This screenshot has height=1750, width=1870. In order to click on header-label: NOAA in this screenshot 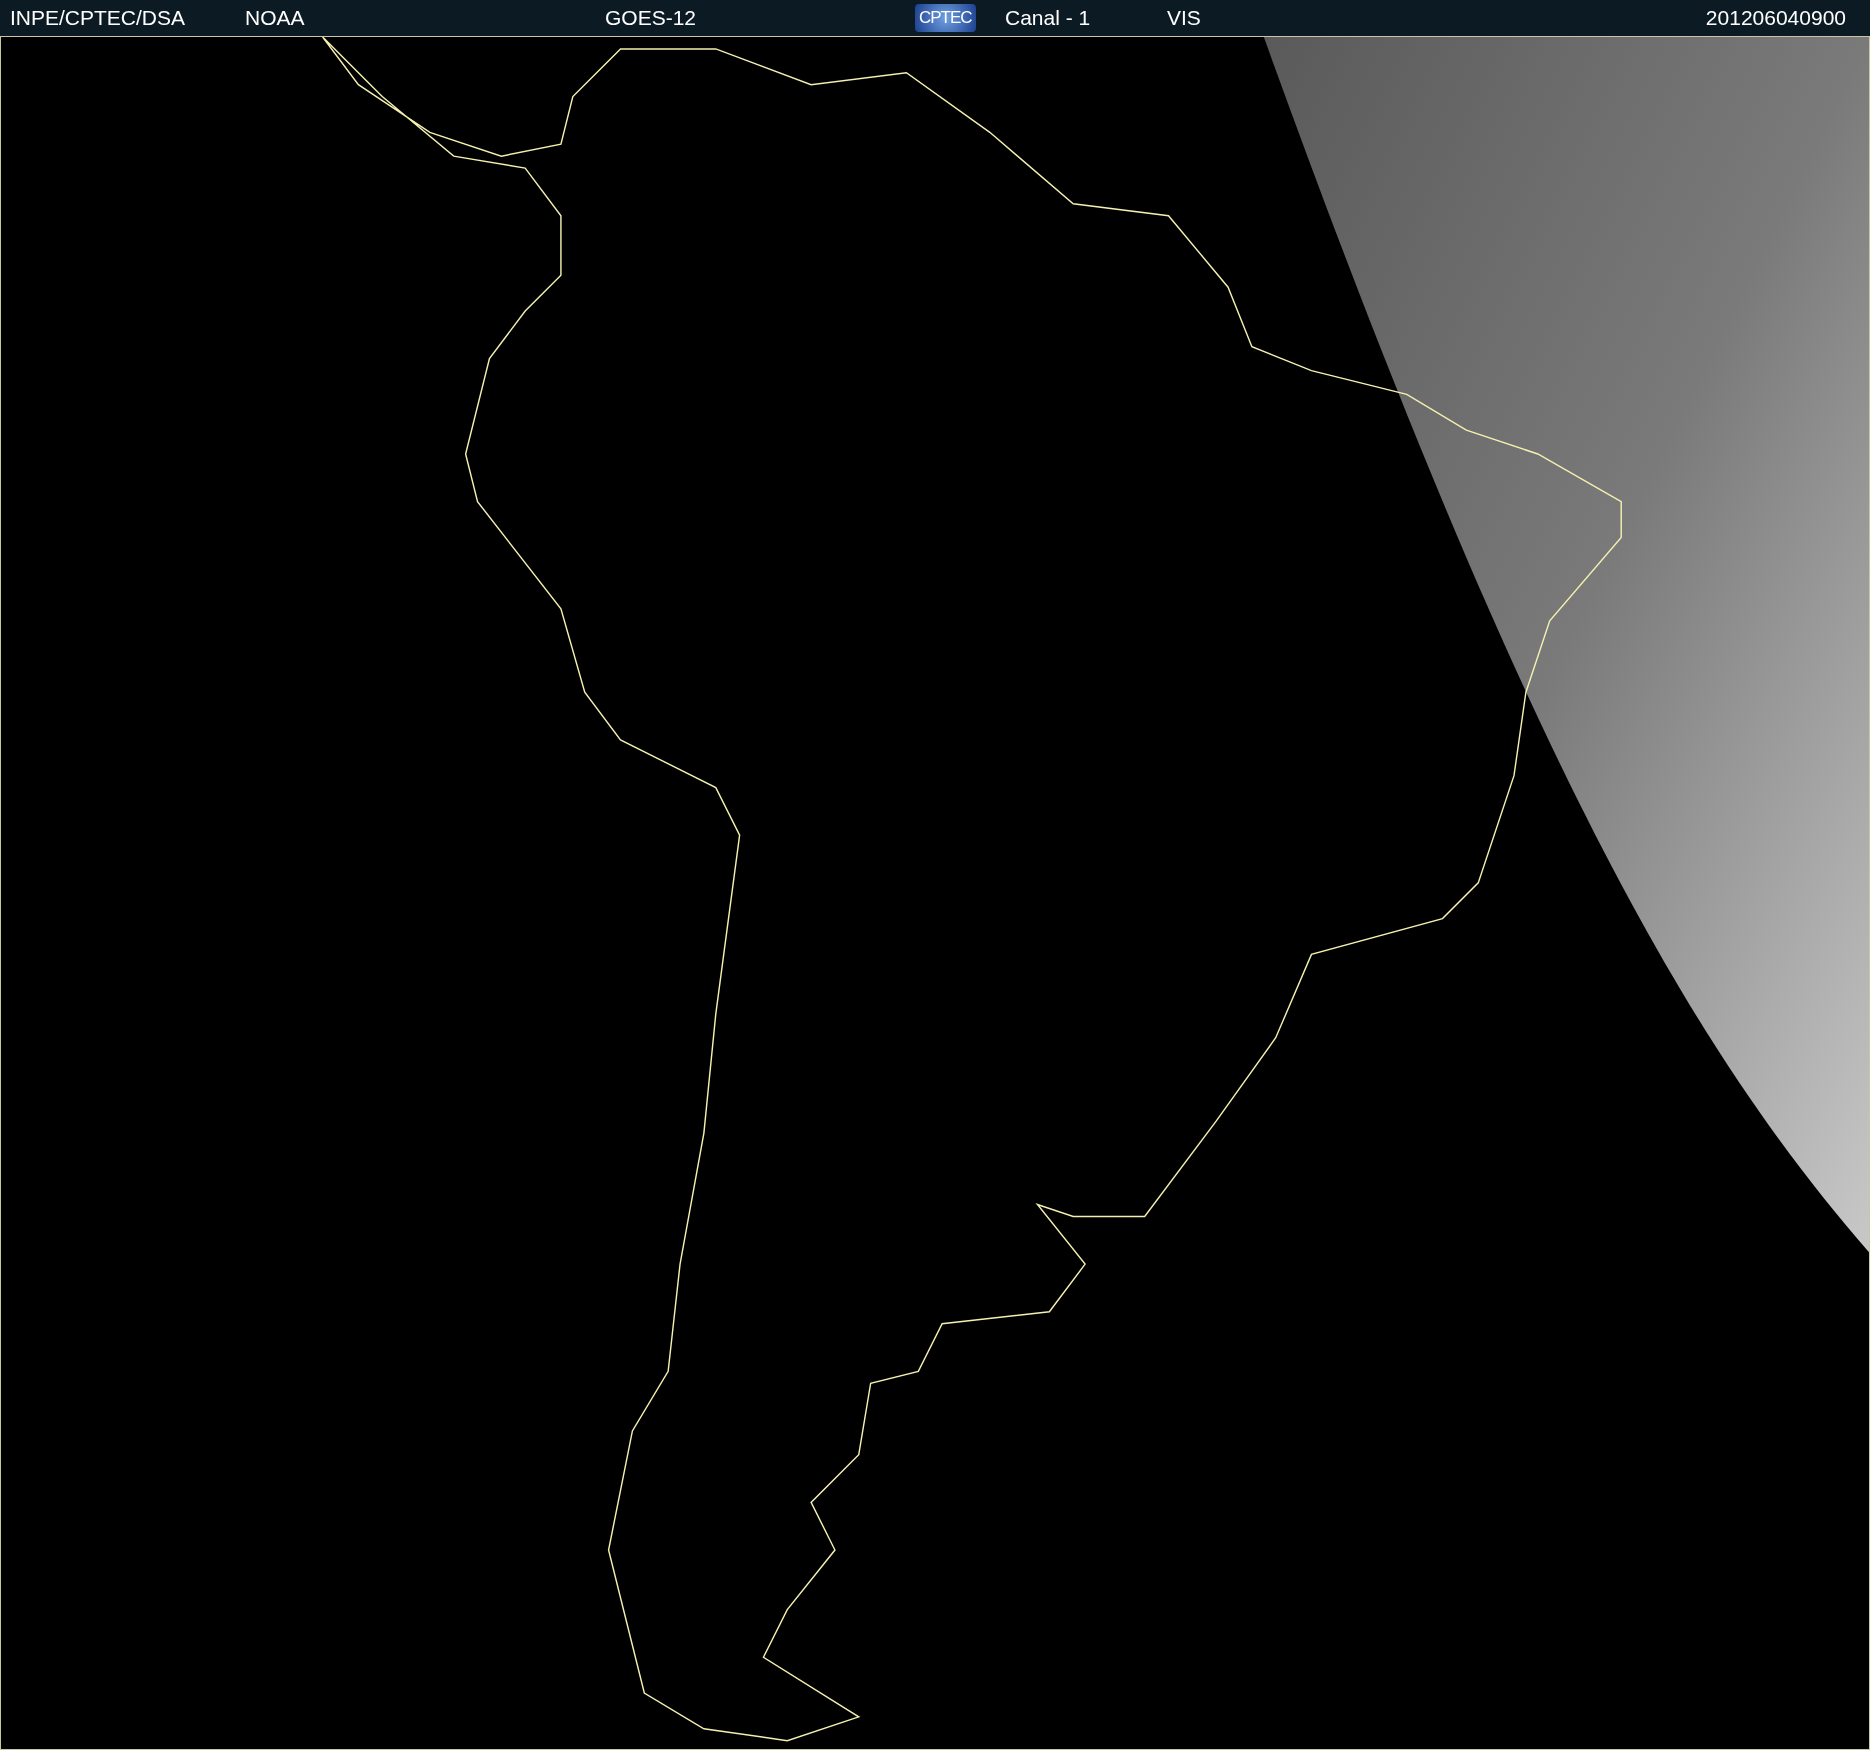, I will do `click(275, 18)`.